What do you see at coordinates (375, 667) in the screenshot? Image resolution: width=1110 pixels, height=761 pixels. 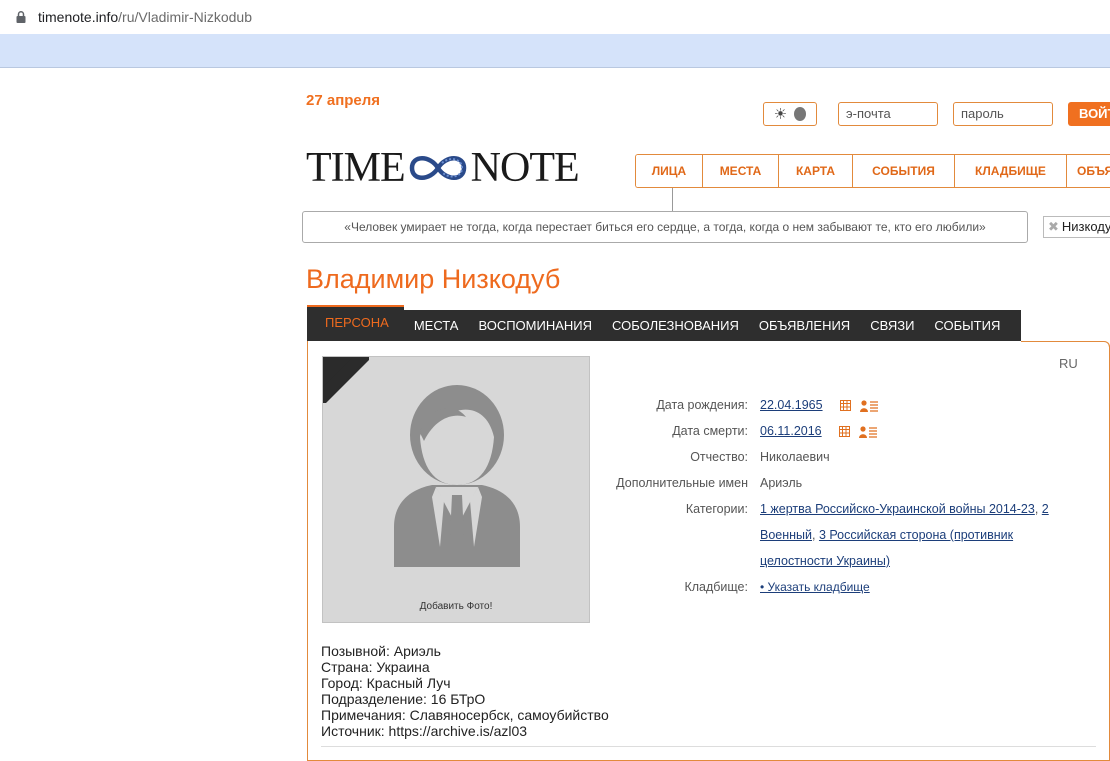 I see `detail-country: Страна: Украина` at bounding box center [375, 667].